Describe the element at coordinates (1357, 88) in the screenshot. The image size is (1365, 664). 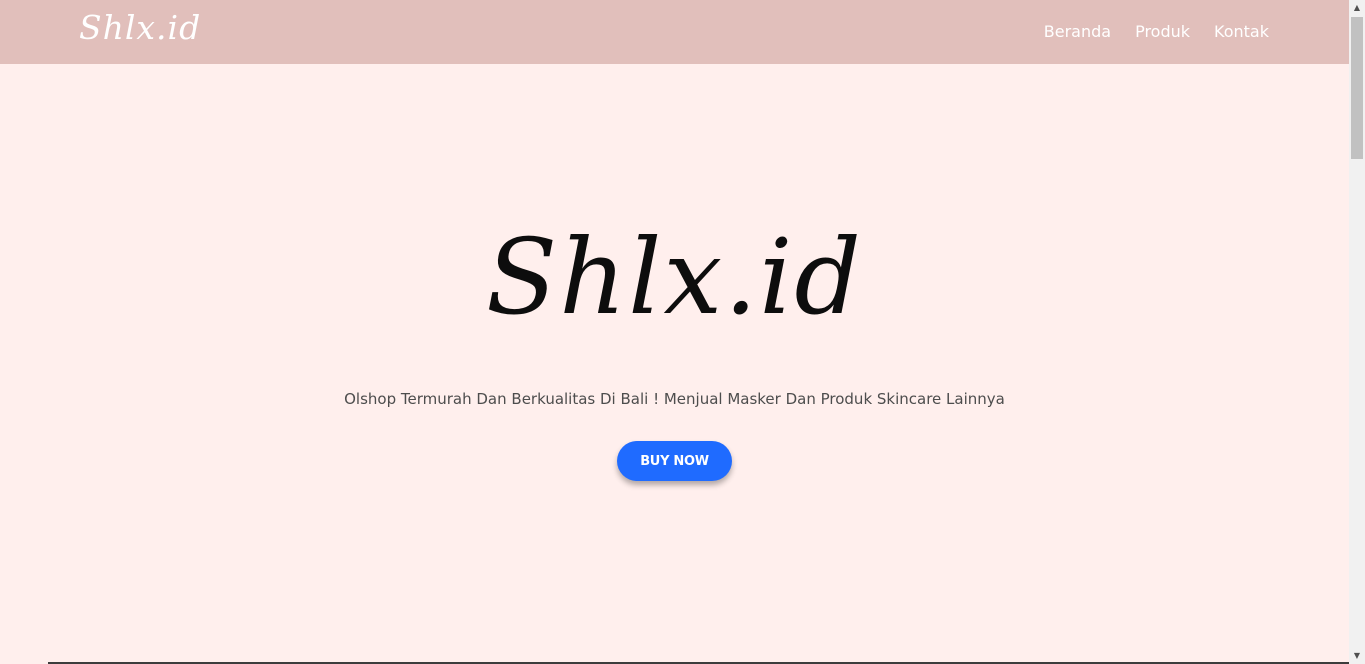
I see `scrollbar-thumb` at that location.